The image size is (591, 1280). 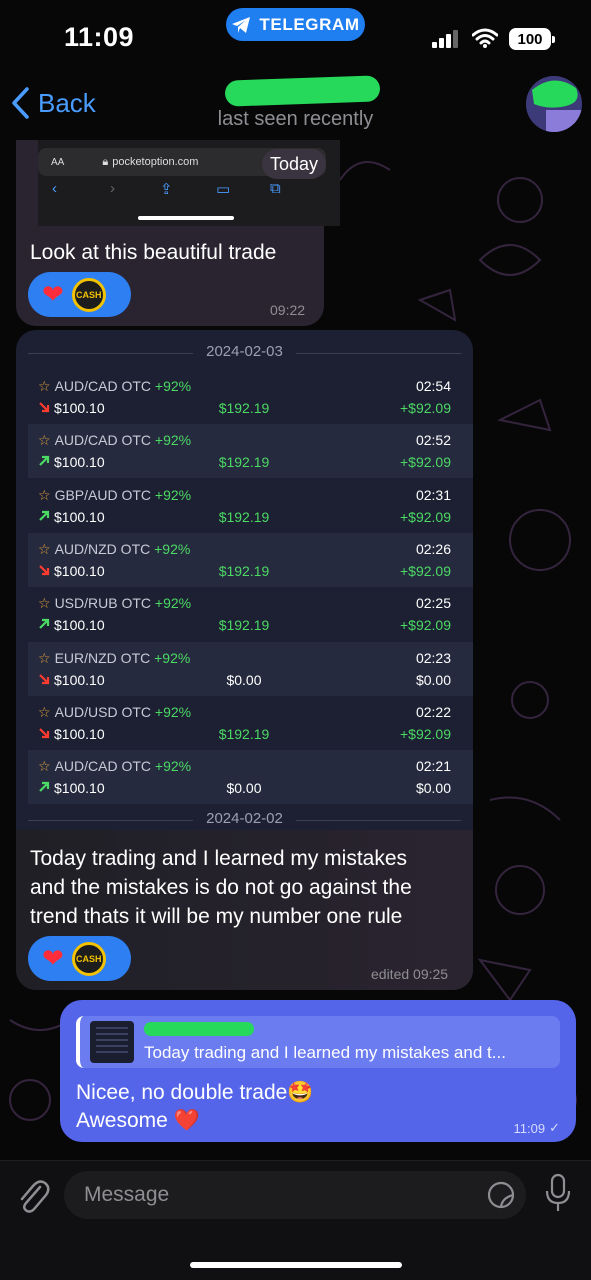 What do you see at coordinates (54, 188) in the screenshot?
I see `browser-back-icon: ‹` at bounding box center [54, 188].